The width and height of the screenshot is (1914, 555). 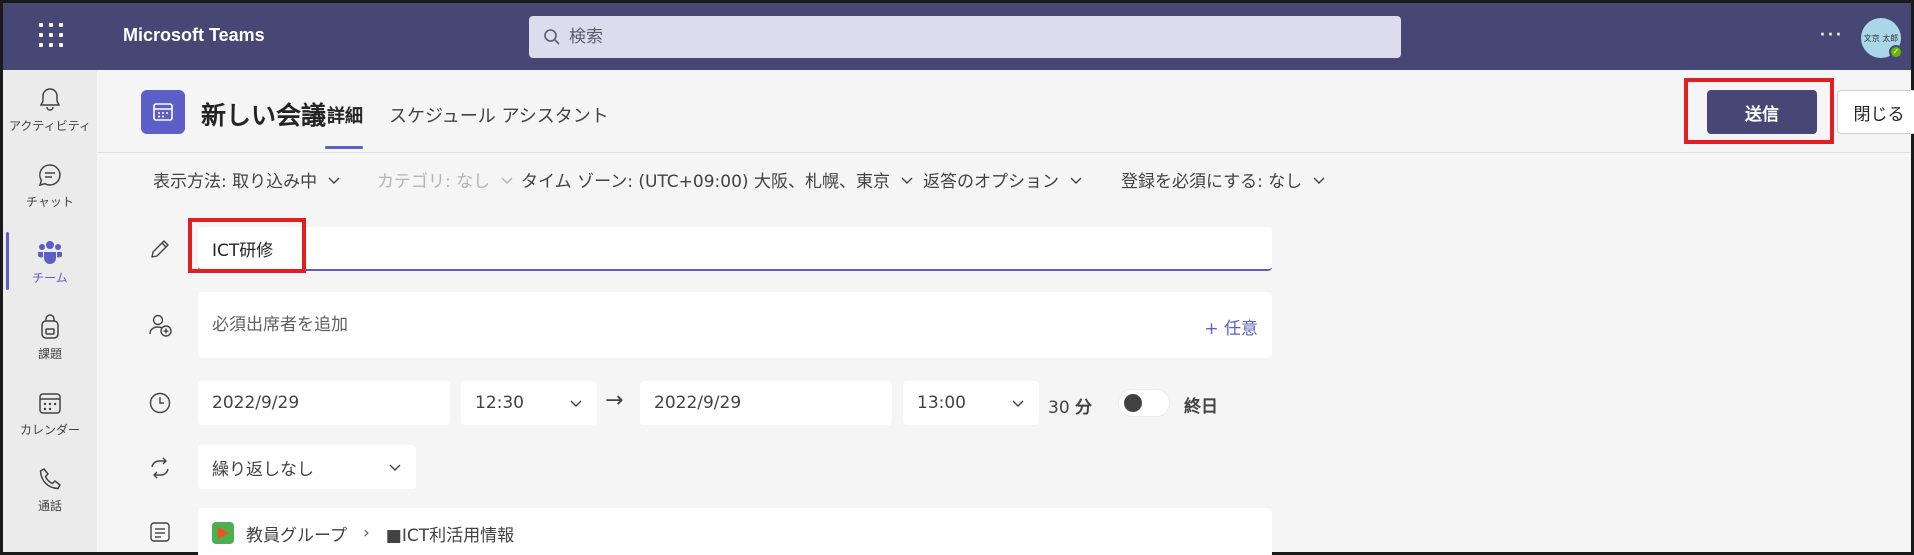 What do you see at coordinates (434, 182) in the screenshot?
I see `category-label: カテゴリ: なし` at bounding box center [434, 182].